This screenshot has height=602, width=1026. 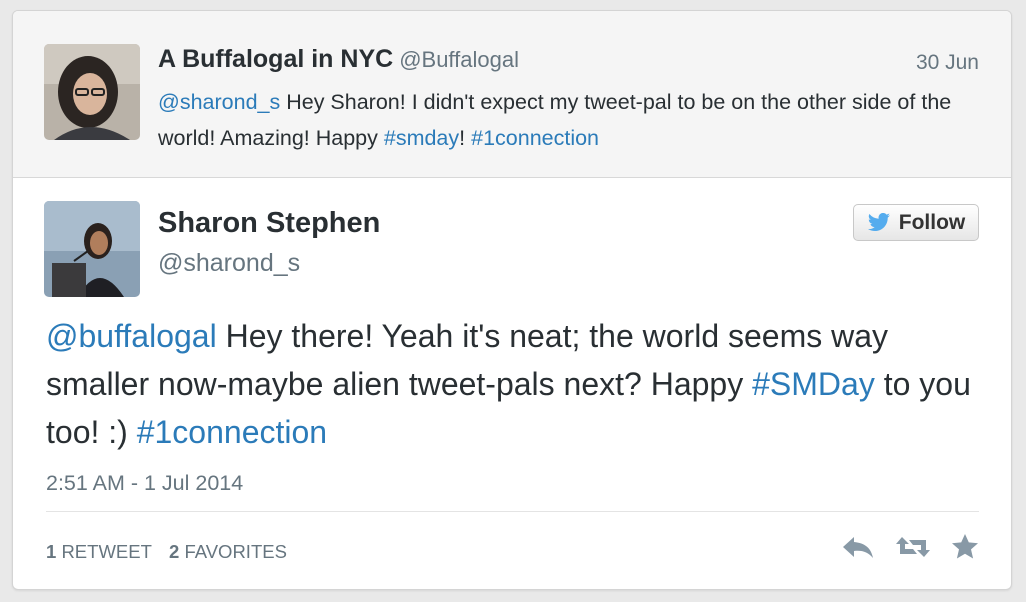 I want to click on mention-link: @sharond_s, so click(x=219, y=102).